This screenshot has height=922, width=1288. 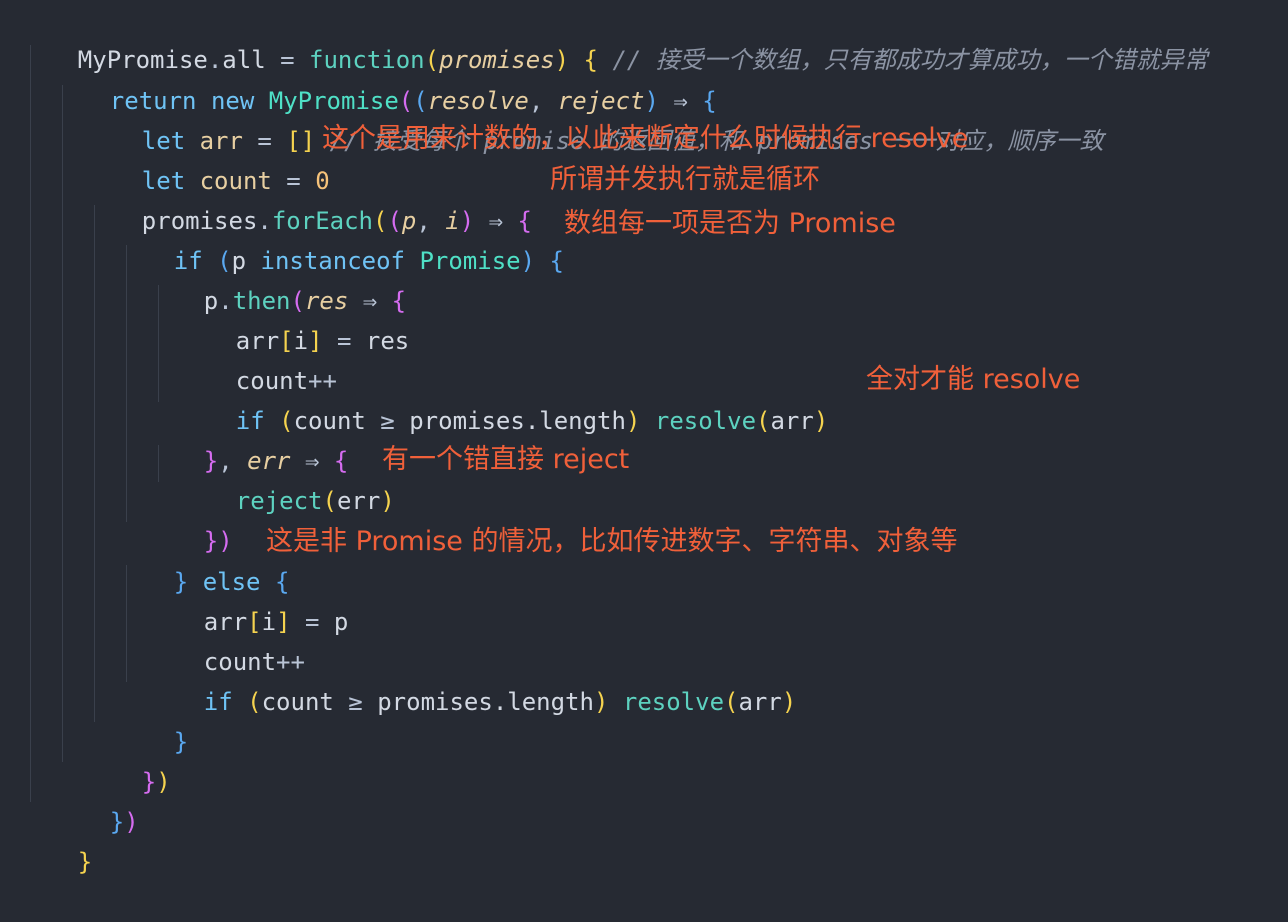 What do you see at coordinates (207, 158) in the screenshot?
I see `code-line-4: let count = 0` at bounding box center [207, 158].